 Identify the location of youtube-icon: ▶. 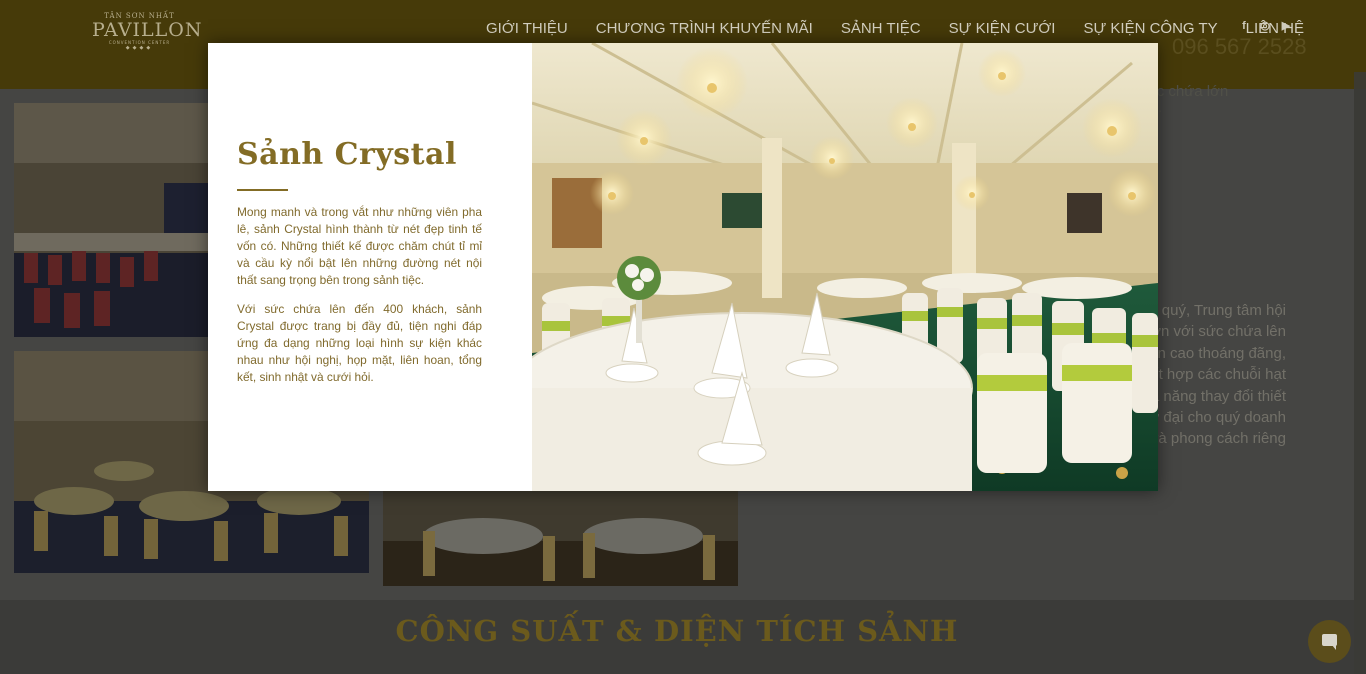
(1286, 26).